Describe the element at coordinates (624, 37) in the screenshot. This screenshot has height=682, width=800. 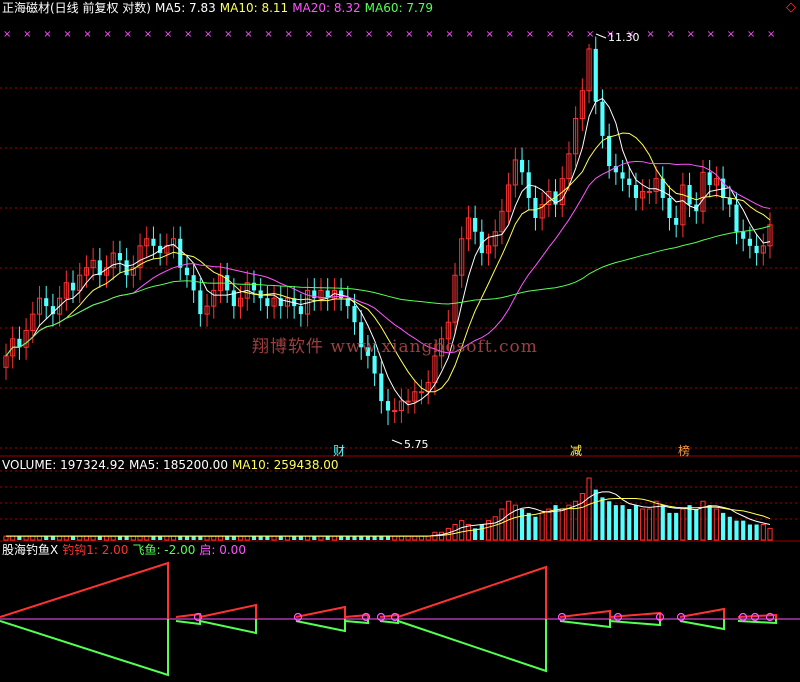
I see `high-label: 11.30` at that location.